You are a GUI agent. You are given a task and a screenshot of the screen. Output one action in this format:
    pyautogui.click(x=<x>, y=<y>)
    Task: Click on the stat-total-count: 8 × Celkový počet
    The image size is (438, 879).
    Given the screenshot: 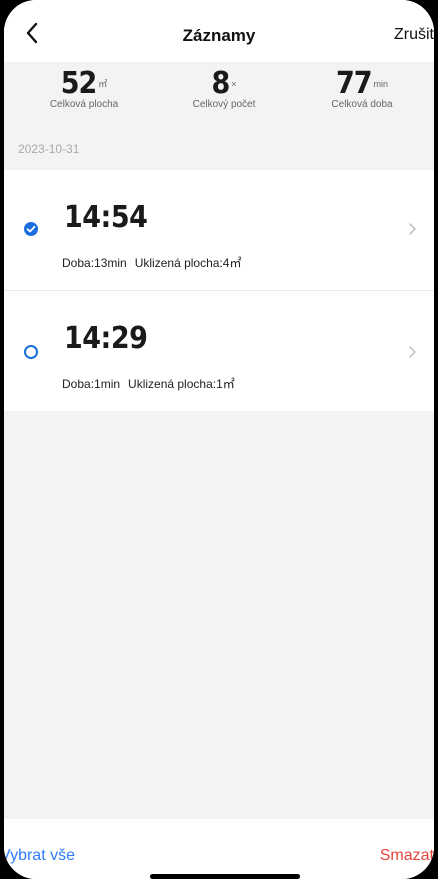 What is the action you would take?
    pyautogui.click(x=224, y=88)
    